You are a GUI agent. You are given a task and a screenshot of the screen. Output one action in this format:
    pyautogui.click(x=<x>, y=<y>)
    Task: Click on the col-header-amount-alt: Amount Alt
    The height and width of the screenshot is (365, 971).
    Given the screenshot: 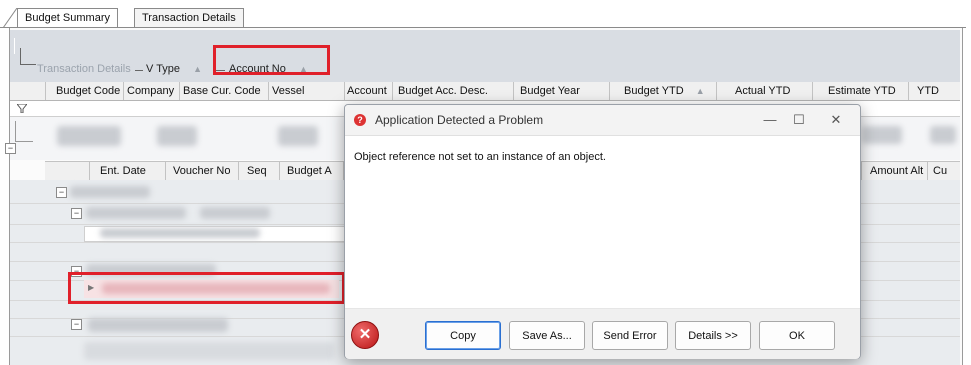 What is the action you would take?
    pyautogui.click(x=894, y=171)
    